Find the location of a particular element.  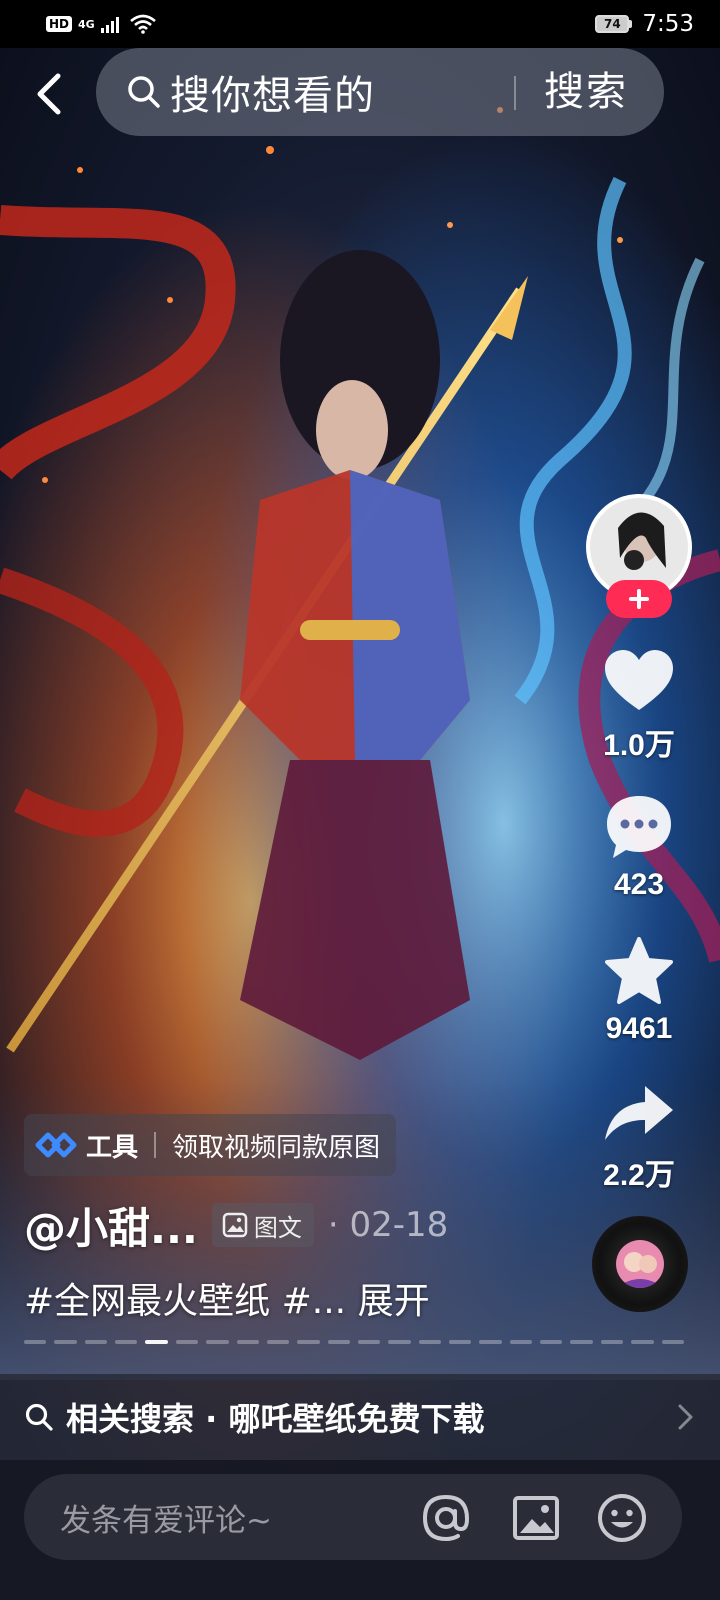

search-input: 搜你想看的 is located at coordinates (272, 92).